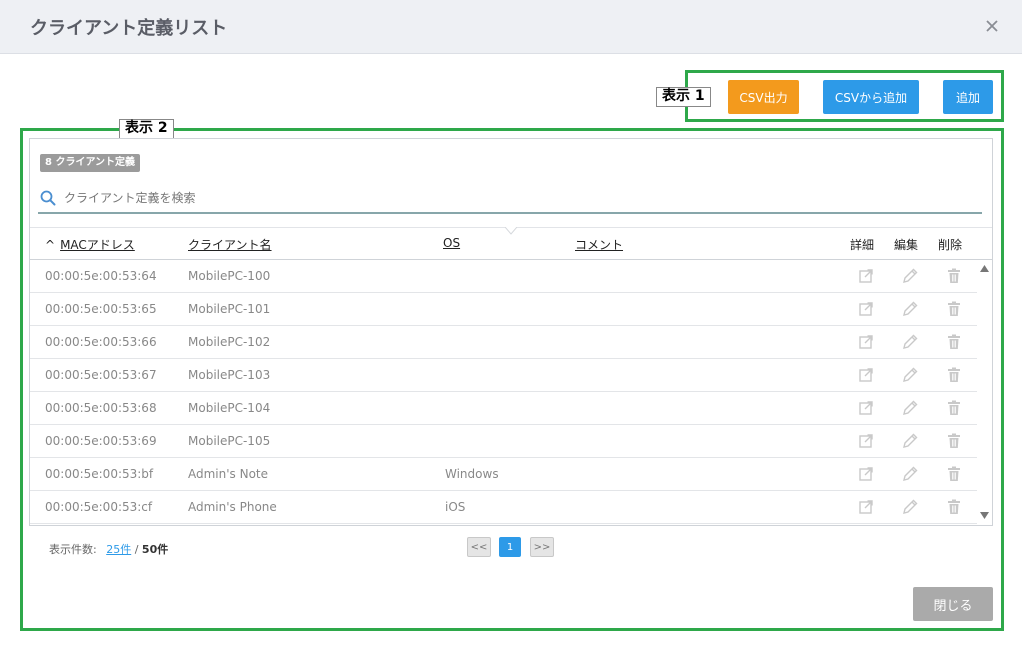 This screenshot has width=1022, height=648. I want to click on table-row: 00:00:5e:00:53:64 MobilePC-100, so click(503, 276).